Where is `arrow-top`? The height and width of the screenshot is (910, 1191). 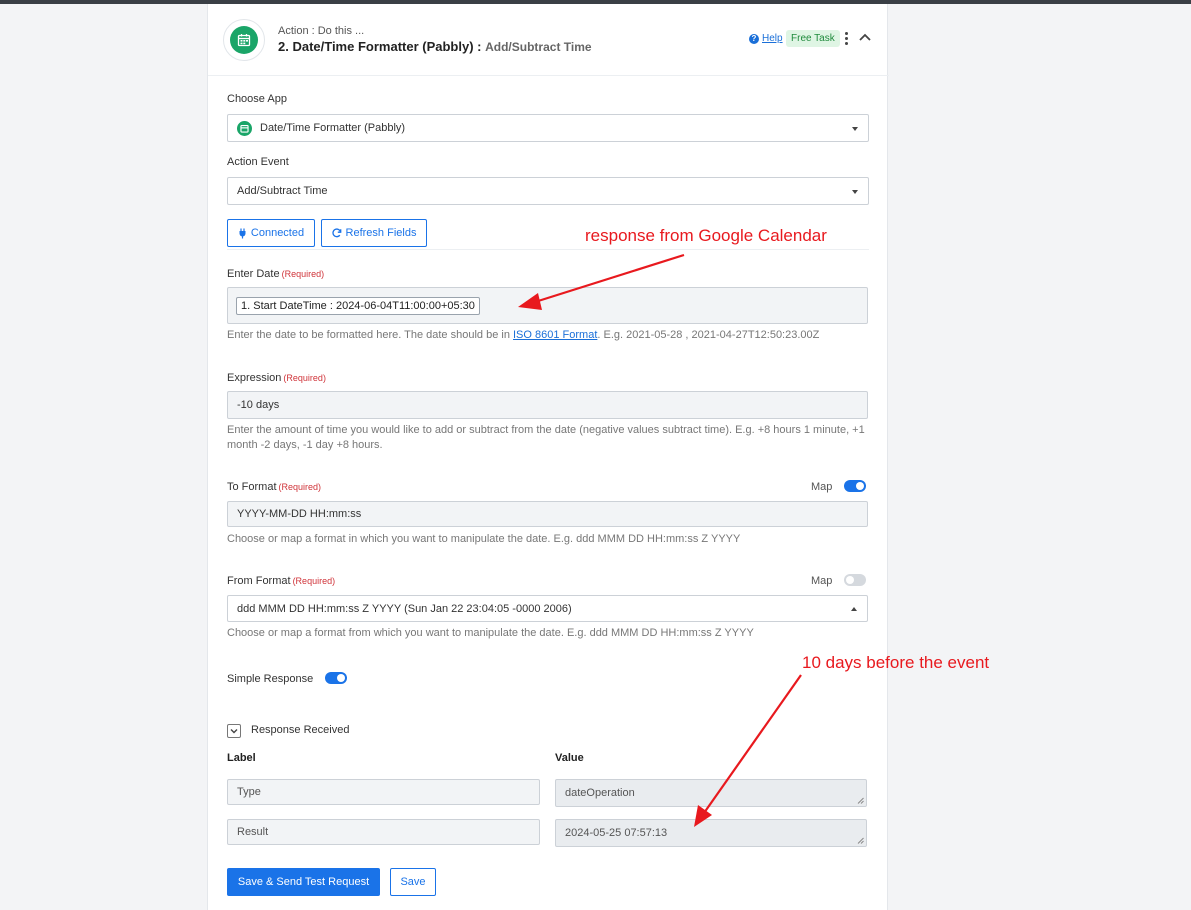
arrow-top is located at coordinates (601, 281).